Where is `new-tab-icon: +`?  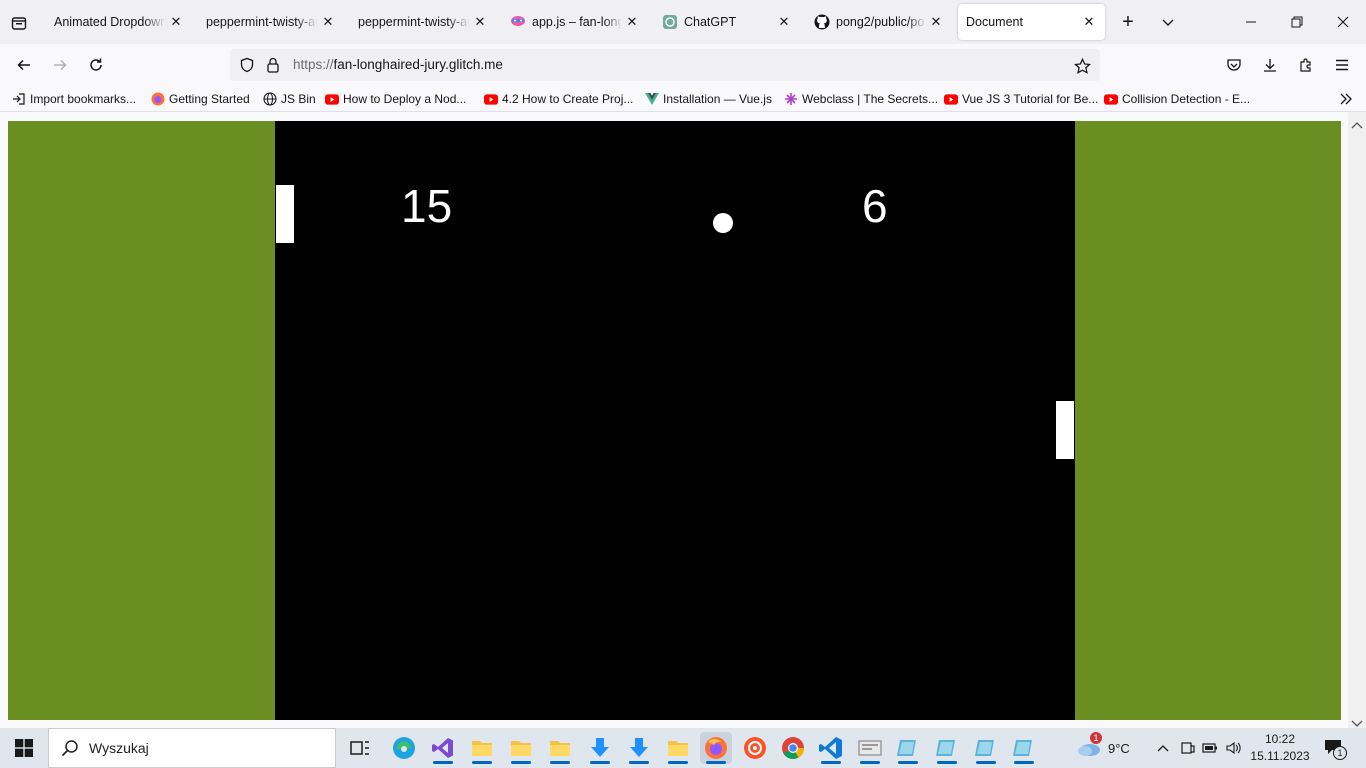
new-tab-icon: + is located at coordinates (1128, 22).